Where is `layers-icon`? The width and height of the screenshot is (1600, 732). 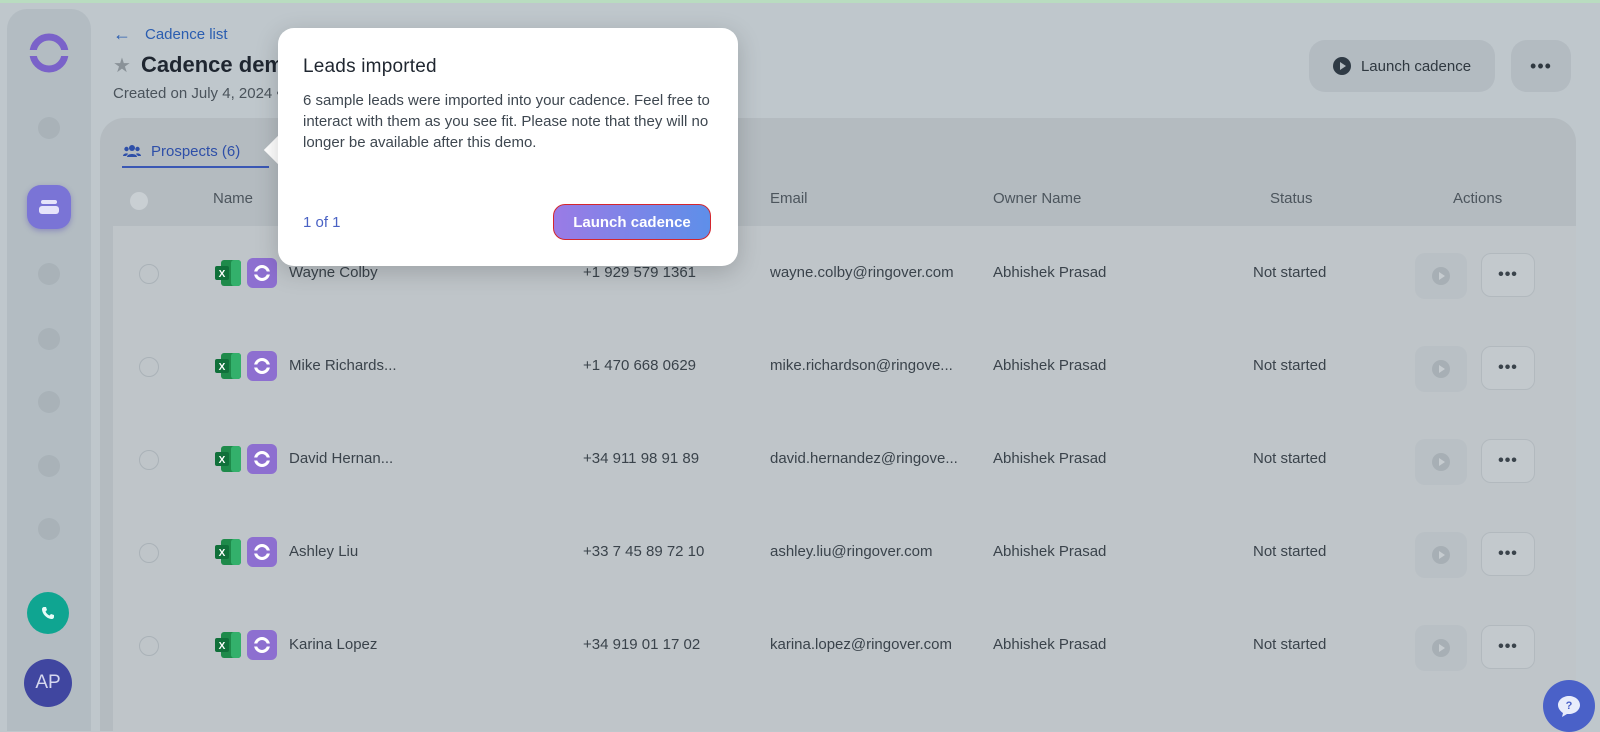
layers-icon is located at coordinates (49, 207).